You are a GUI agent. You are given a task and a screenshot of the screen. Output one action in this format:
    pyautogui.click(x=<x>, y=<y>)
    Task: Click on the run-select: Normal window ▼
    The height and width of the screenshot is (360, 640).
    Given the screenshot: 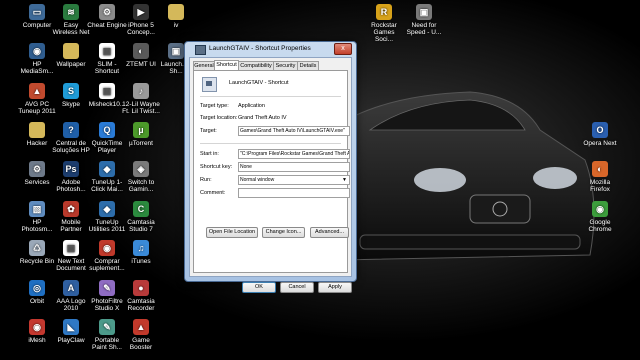 What is the action you would take?
    pyautogui.click(x=294, y=180)
    